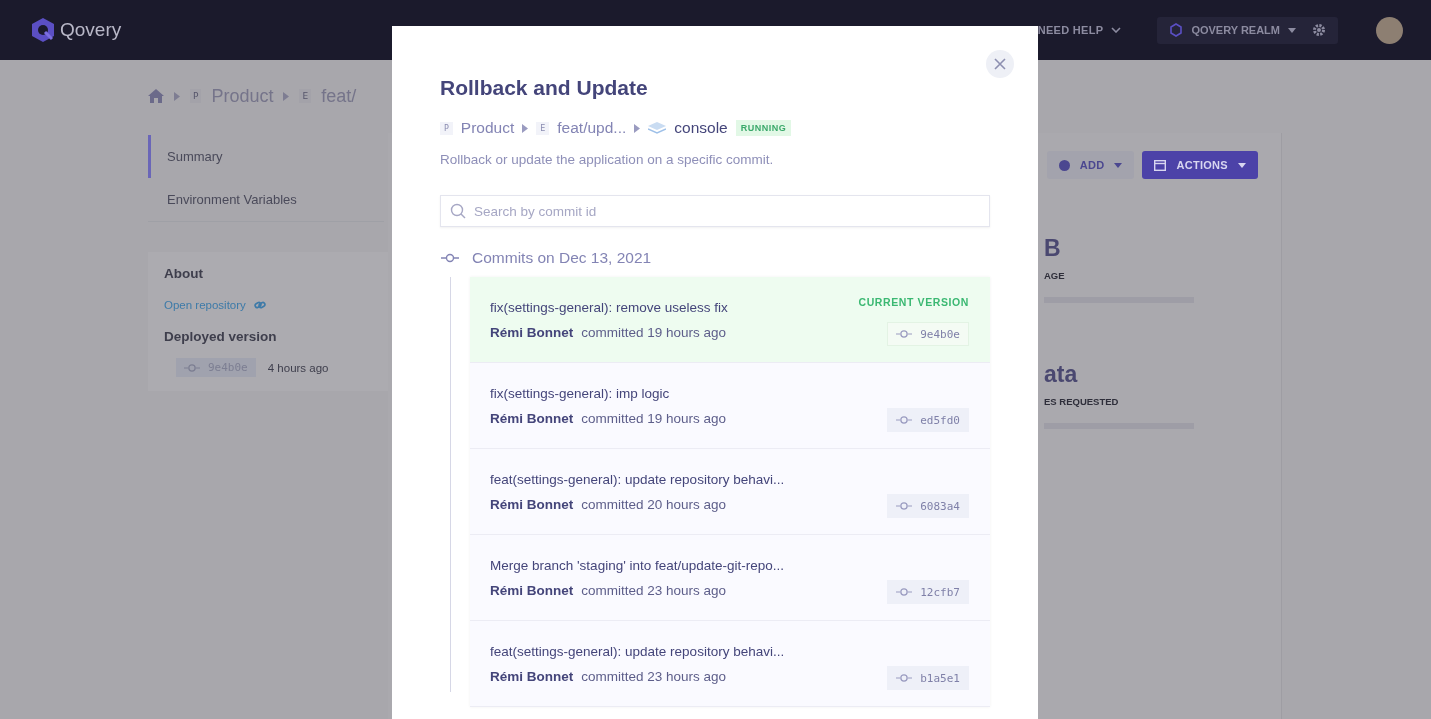 This screenshot has height=719, width=1431. Describe the element at coordinates (607, 159) in the screenshot. I see `modal-description: Rollback or update the application on a specific commit.` at that location.